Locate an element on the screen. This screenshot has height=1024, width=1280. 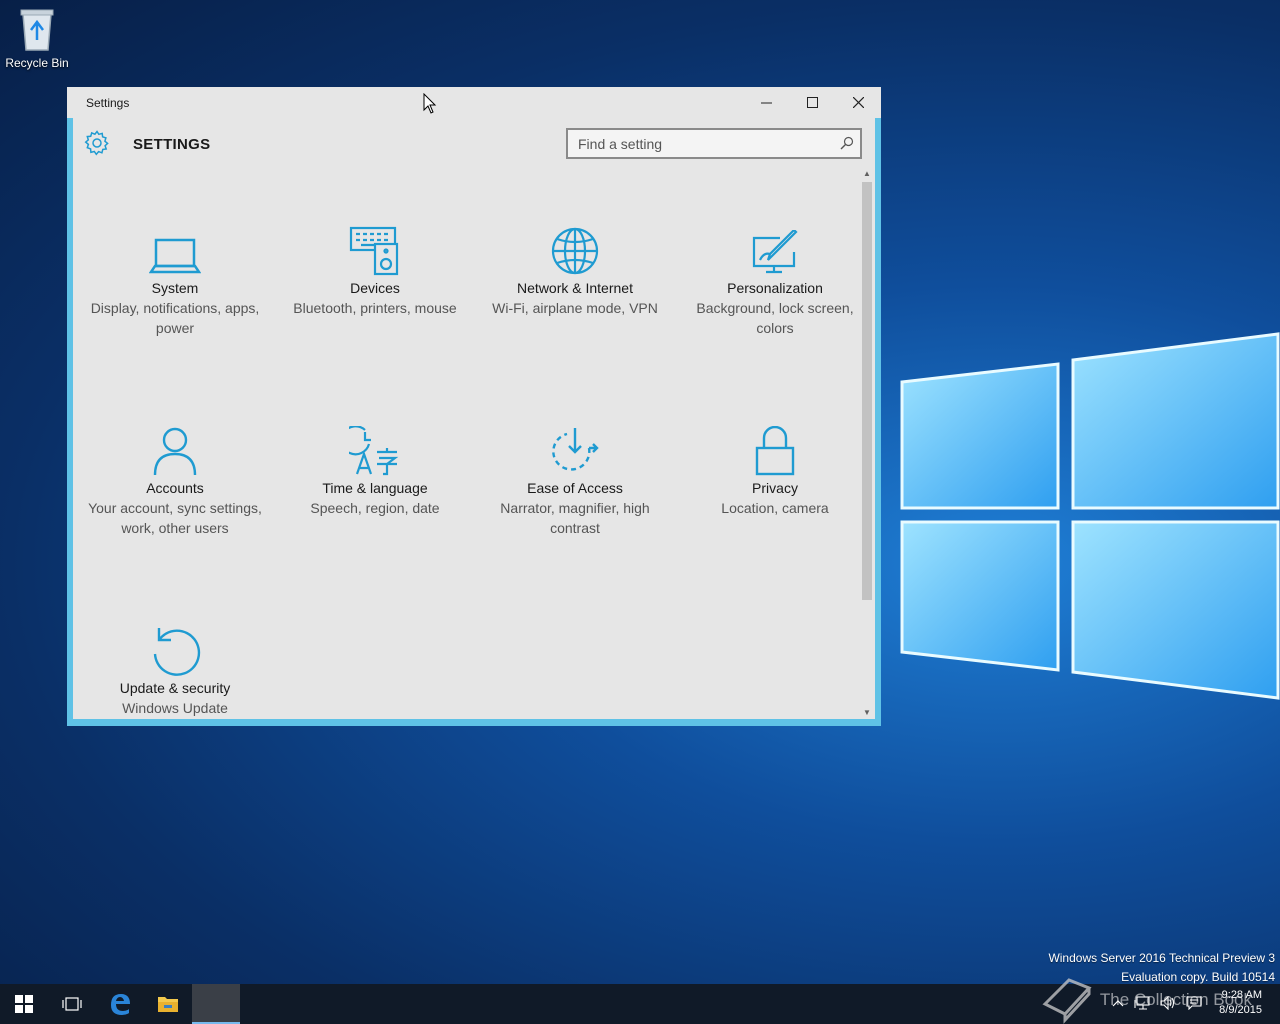
tile-time-language: Time & language Speech, region, date is located at coordinates (375, 465).